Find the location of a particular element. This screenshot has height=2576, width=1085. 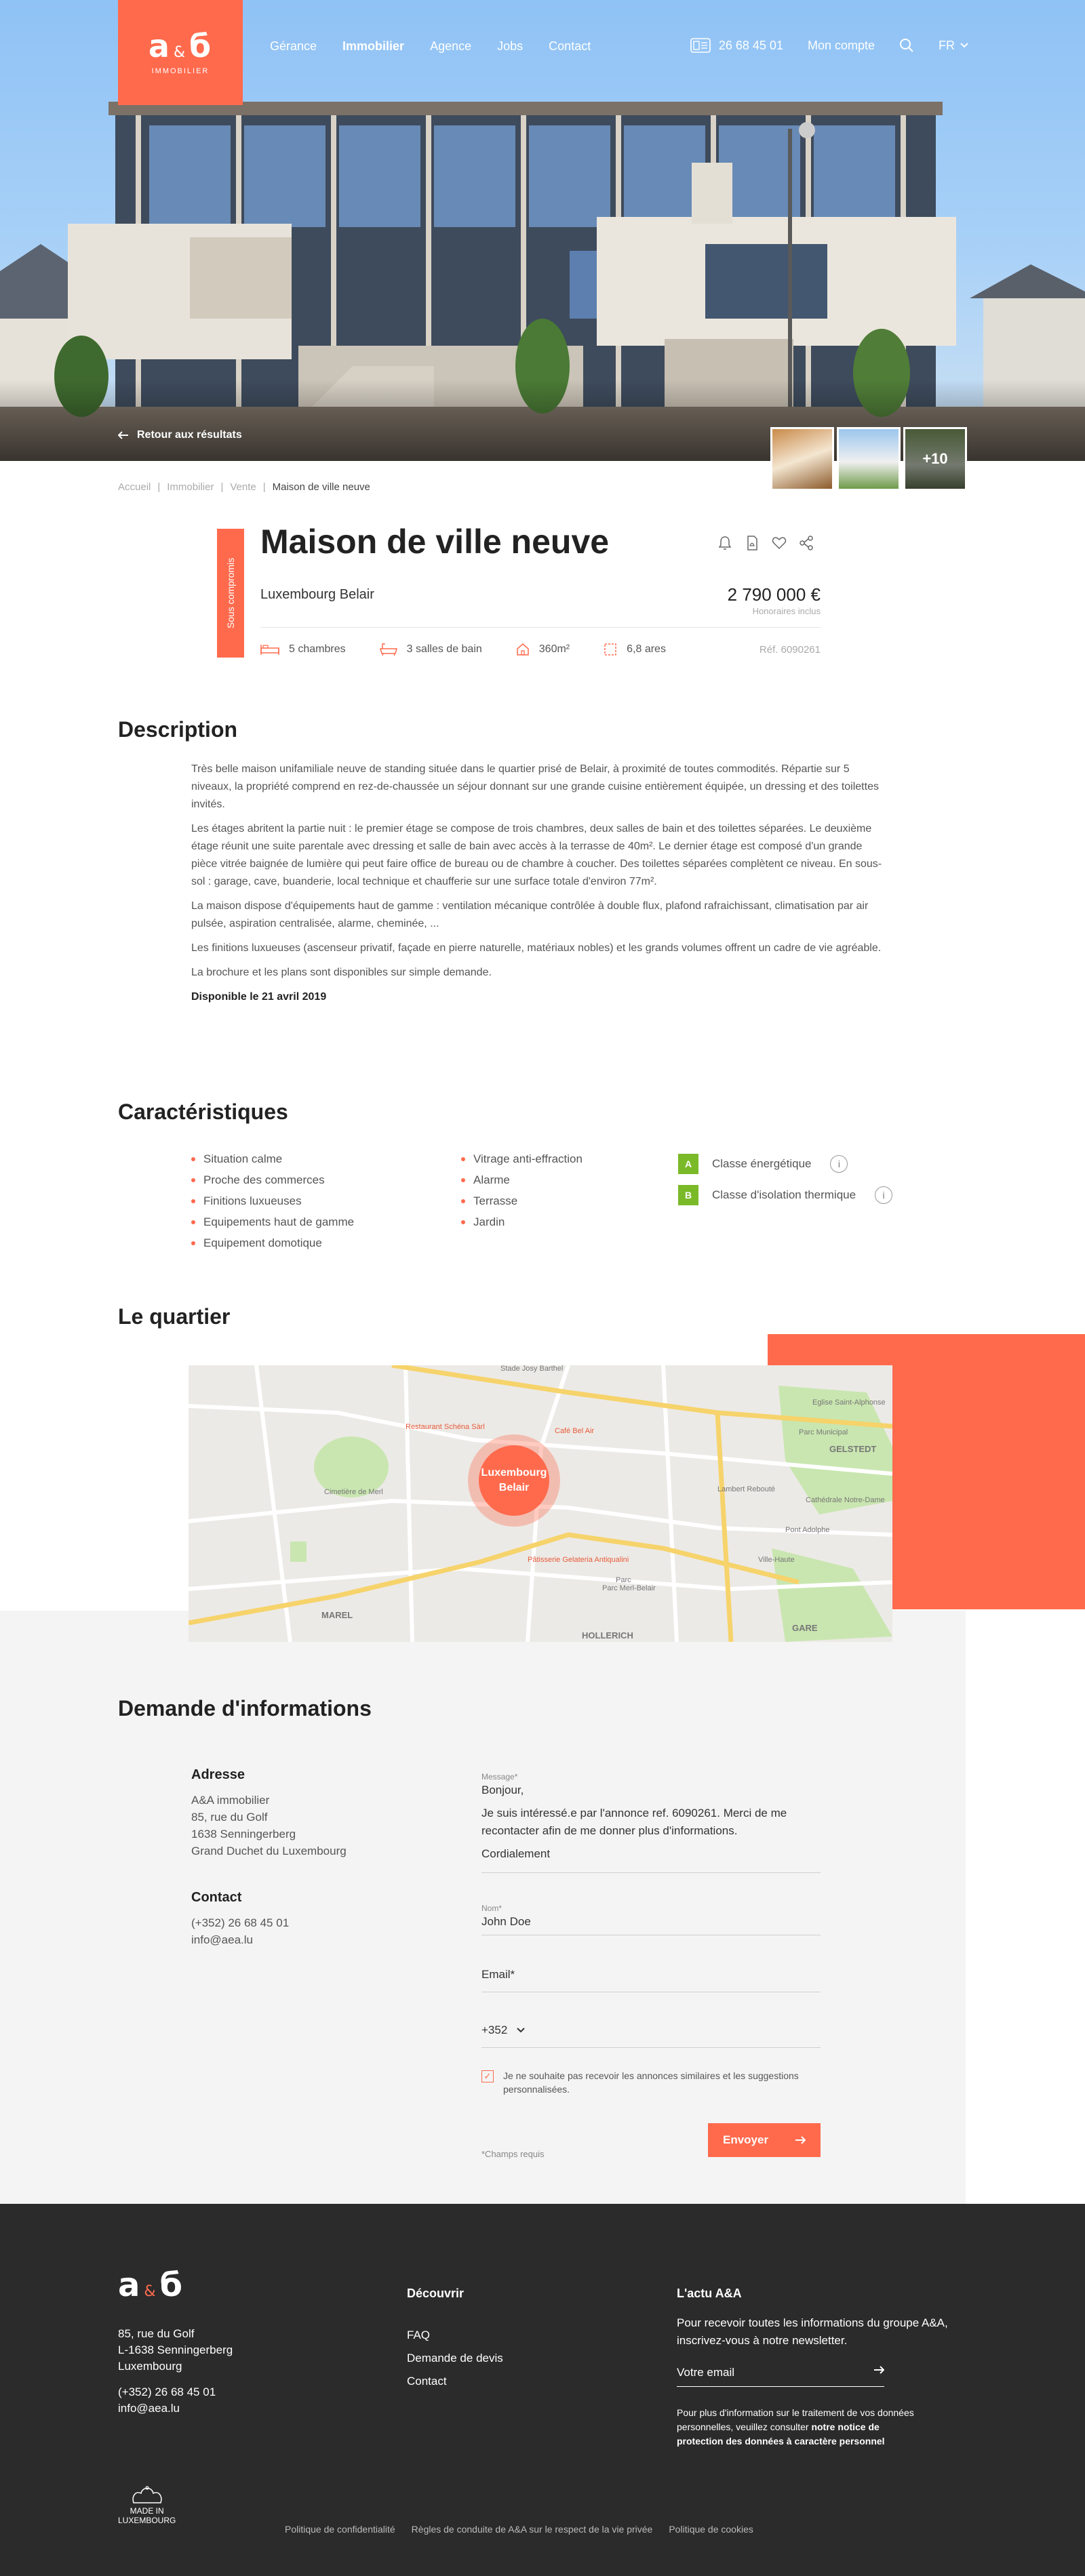

map-label: Lambert Rebouté is located at coordinates (746, 1489).